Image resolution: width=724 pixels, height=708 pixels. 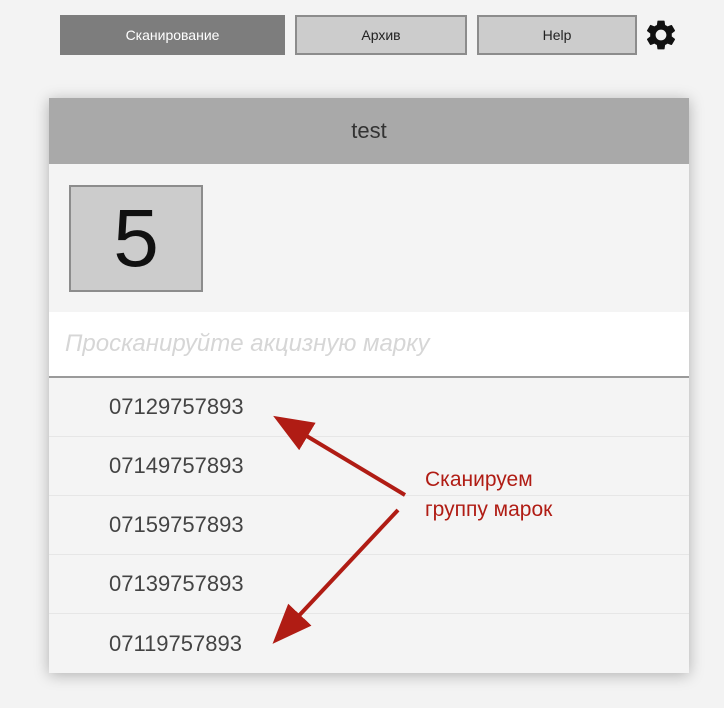 I want to click on list-item: 07149757893, so click(x=369, y=466).